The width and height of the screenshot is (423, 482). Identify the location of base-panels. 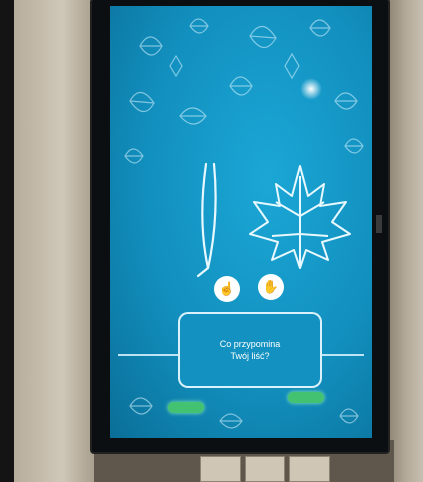
(265, 469).